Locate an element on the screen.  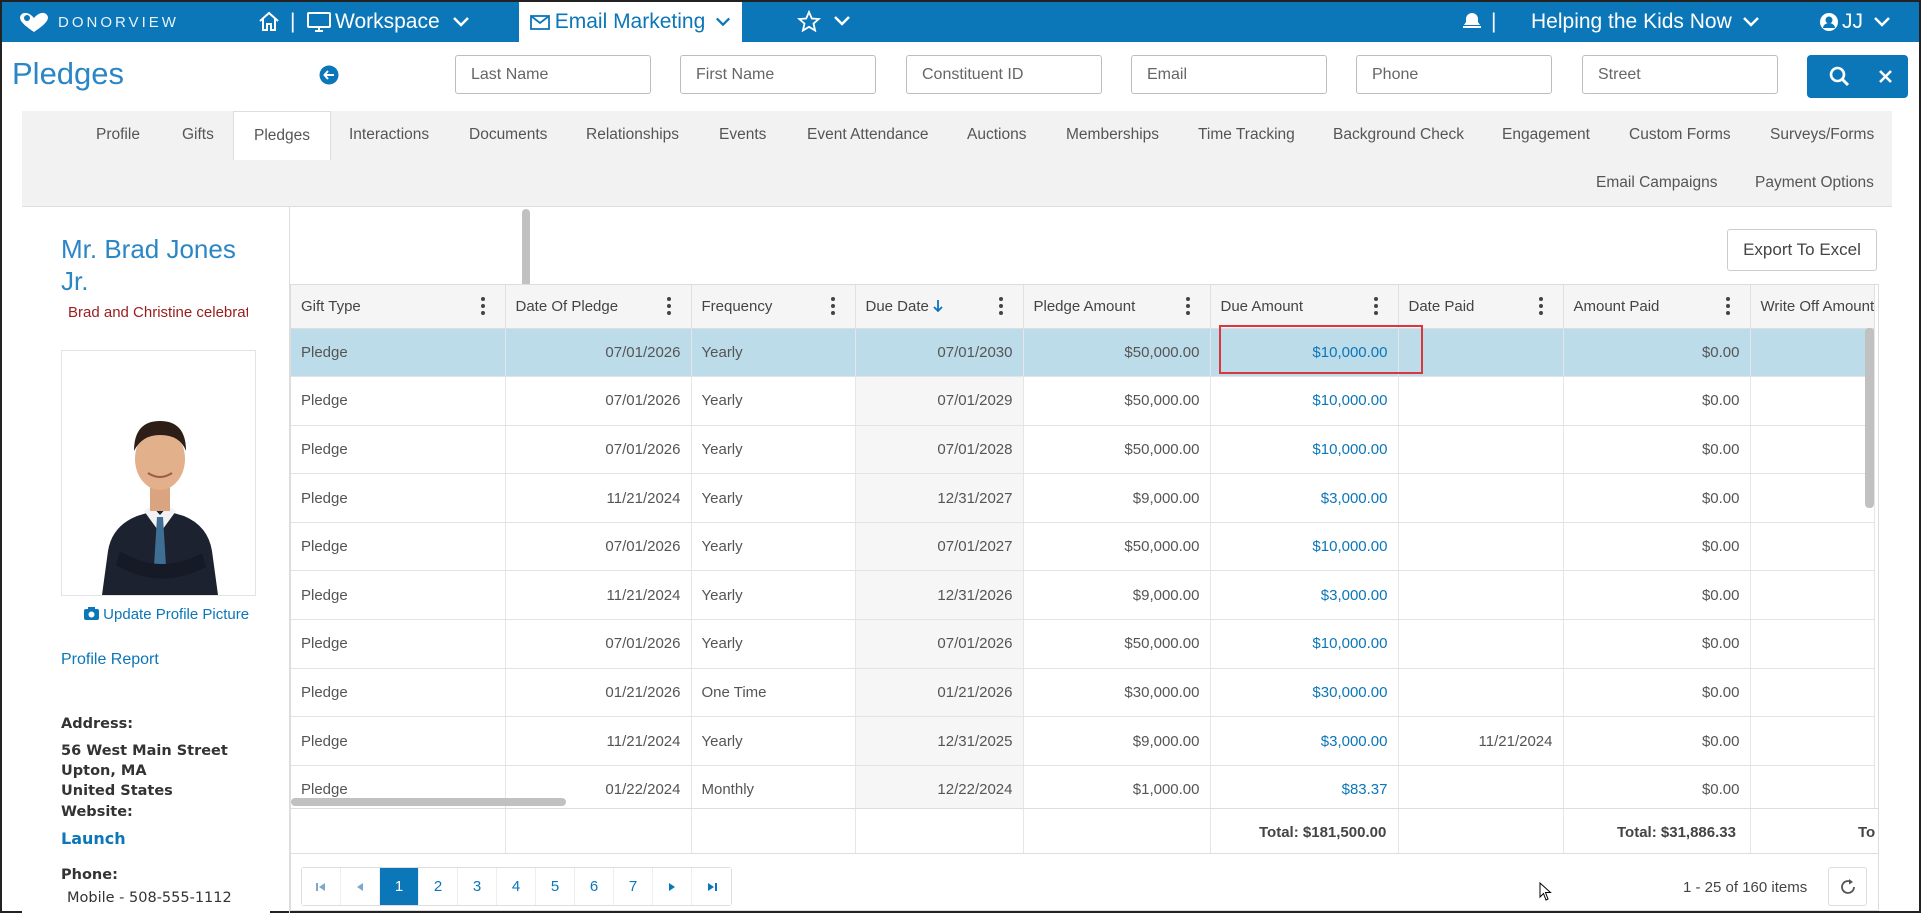
grid-horizontal-scrollbar is located at coordinates (428, 802).